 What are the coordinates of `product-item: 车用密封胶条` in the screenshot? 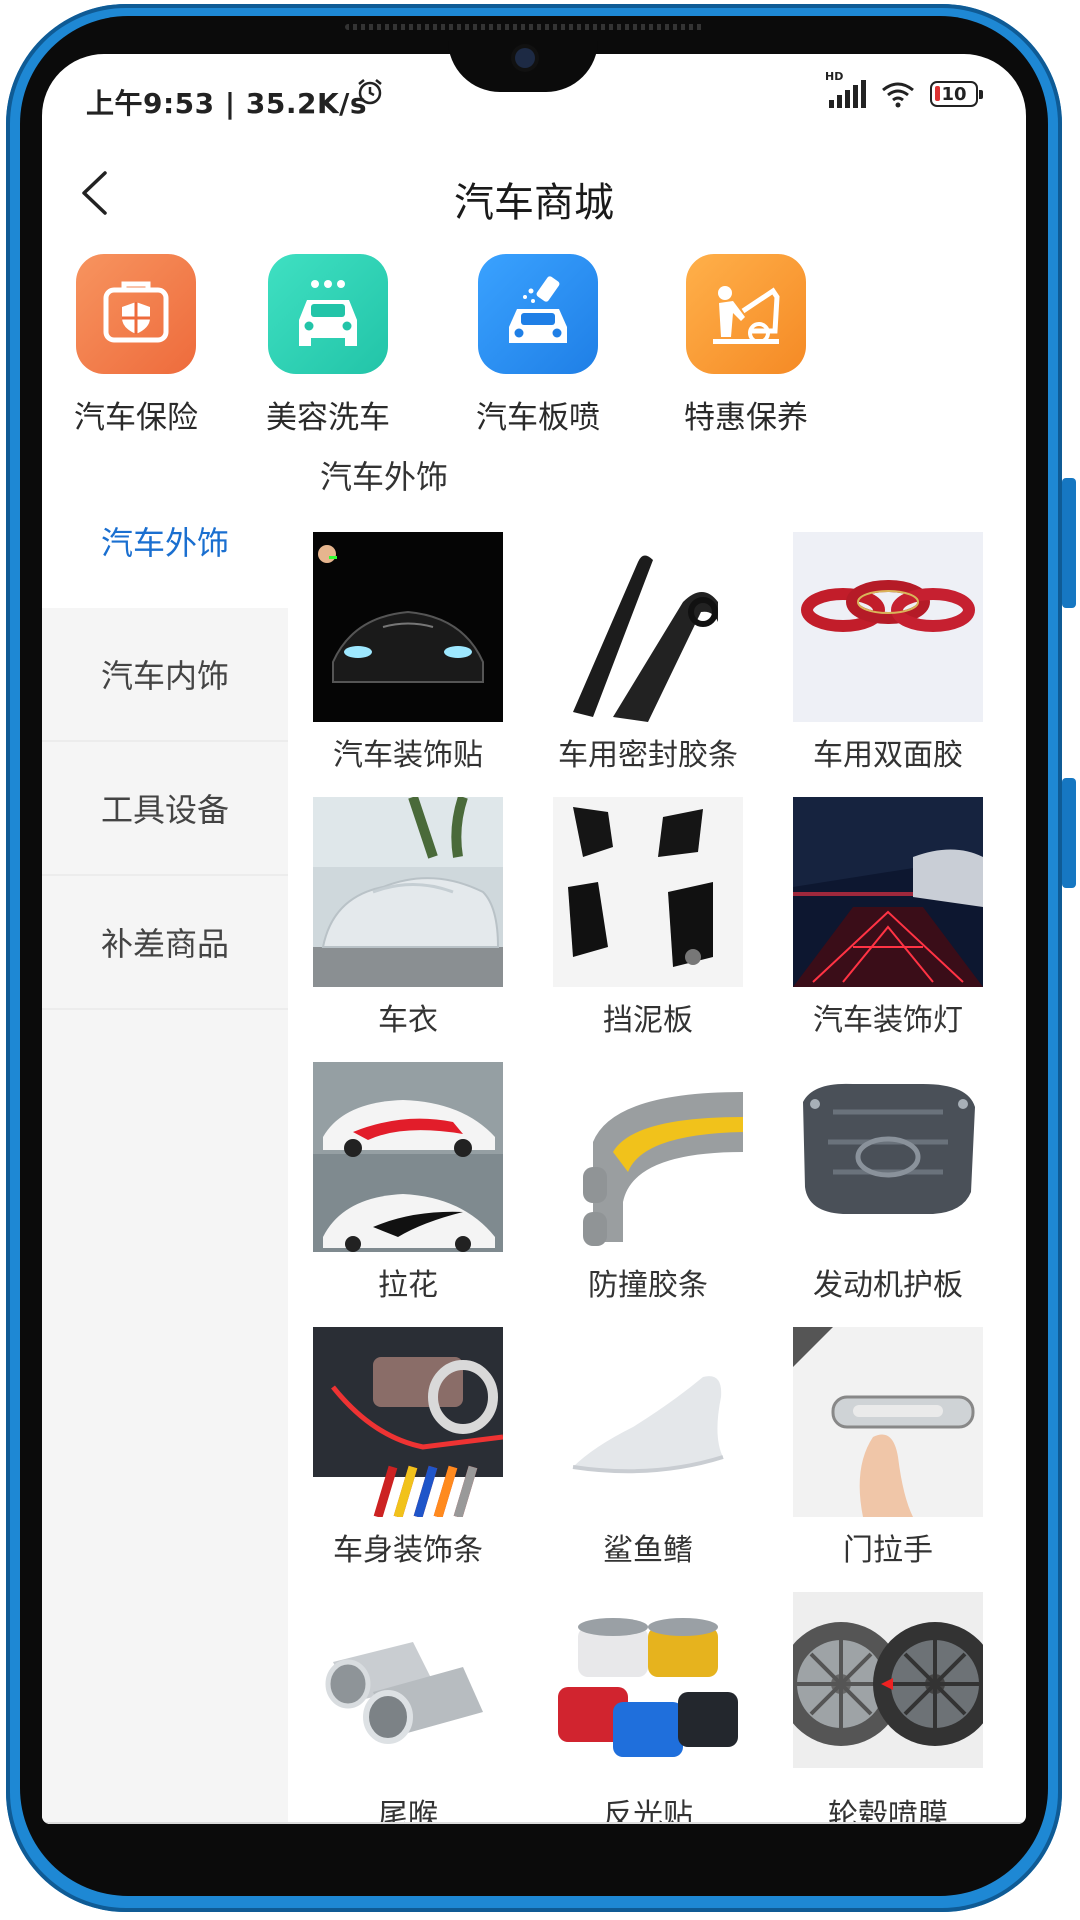 It's located at (648, 653).